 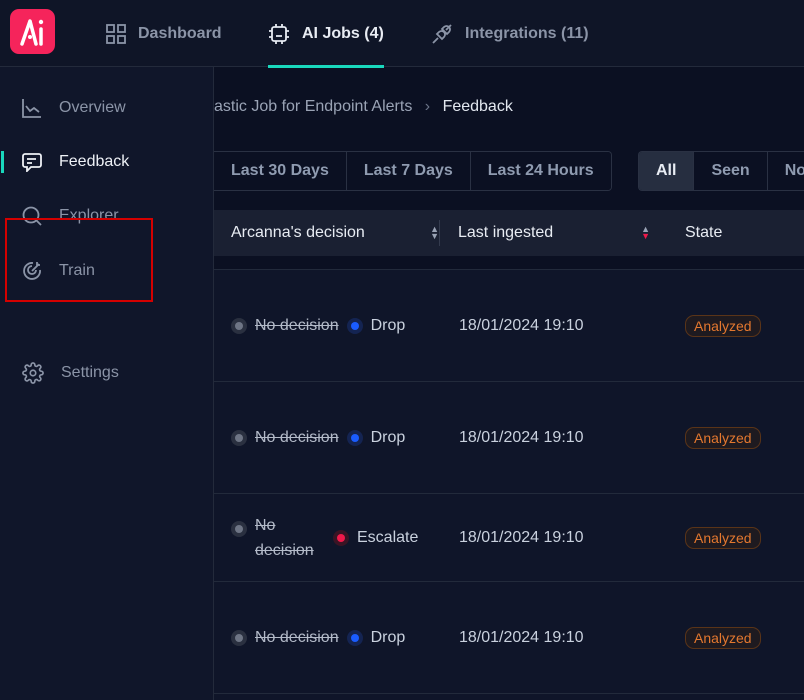 What do you see at coordinates (509, 696) in the screenshot?
I see `table-row` at bounding box center [509, 696].